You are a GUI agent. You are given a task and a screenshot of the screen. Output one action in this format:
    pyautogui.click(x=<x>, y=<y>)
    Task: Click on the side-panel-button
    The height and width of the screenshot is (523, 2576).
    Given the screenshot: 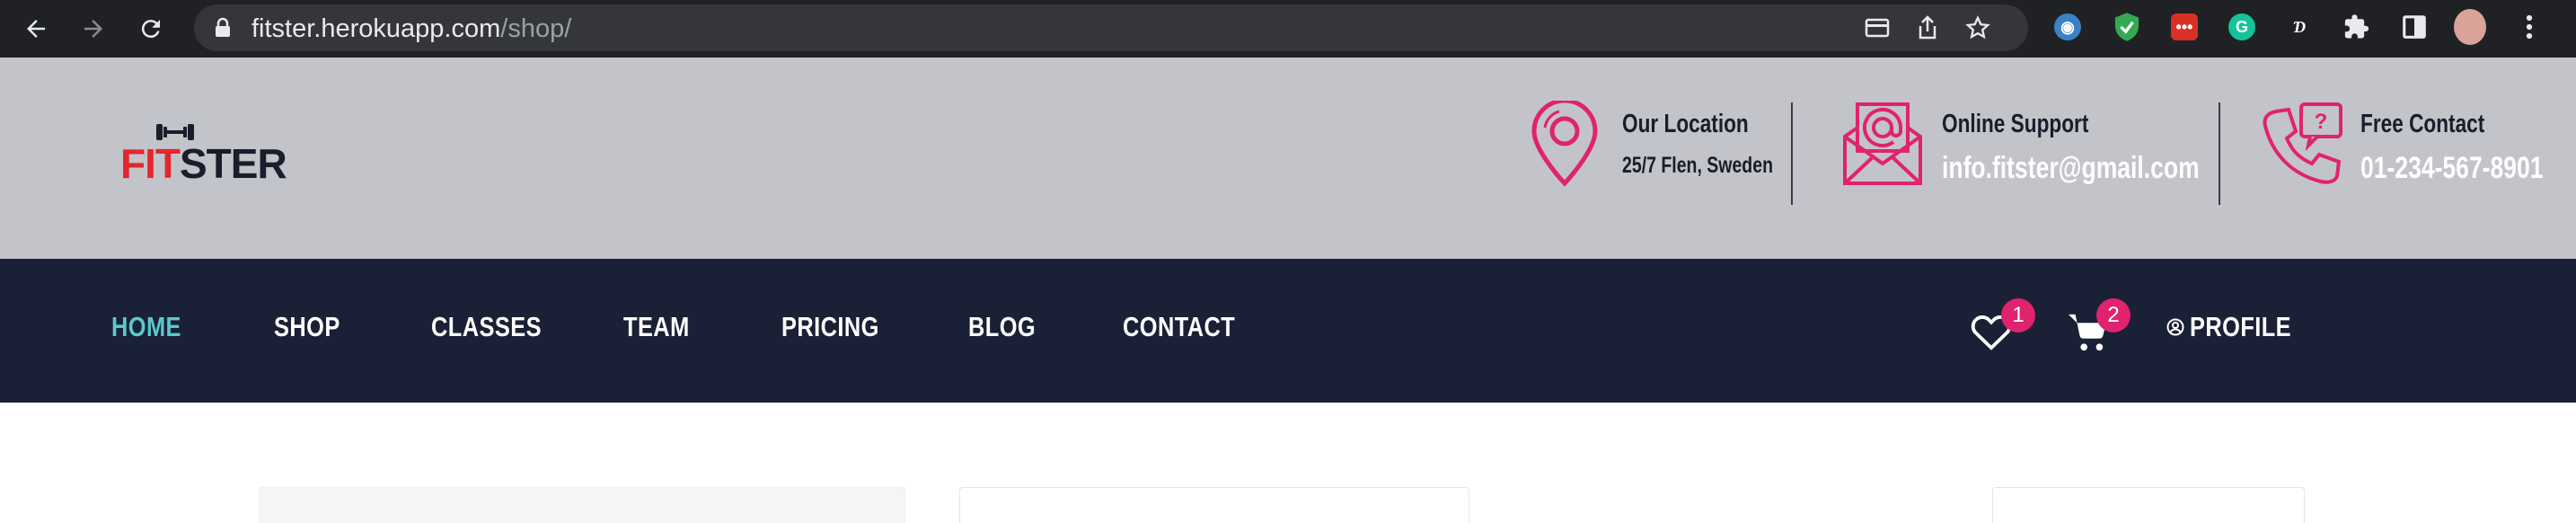 What is the action you would take?
    pyautogui.click(x=2414, y=27)
    